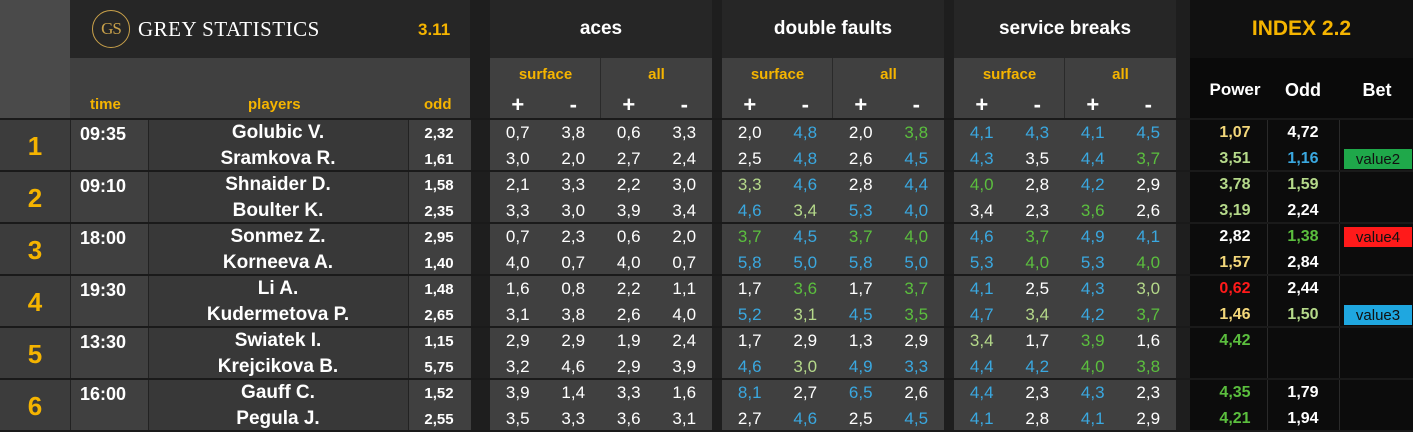 This screenshot has width=1413, height=432. What do you see at coordinates (1235, 288) in the screenshot?
I see `power-value: 0,62` at bounding box center [1235, 288].